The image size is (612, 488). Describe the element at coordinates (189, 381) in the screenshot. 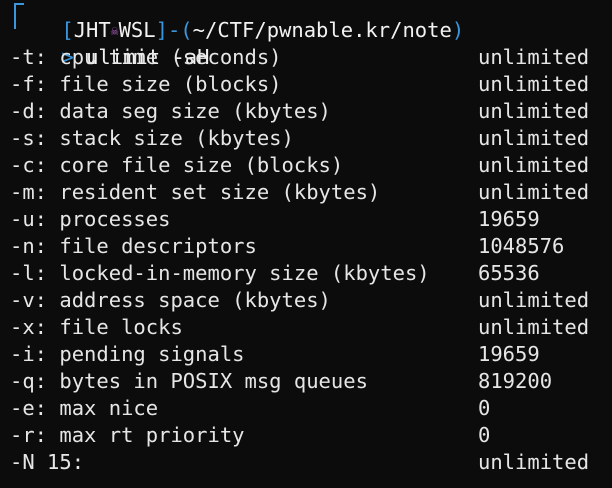

I see `limit-label: -q: bytes in POSIX msg queues` at that location.